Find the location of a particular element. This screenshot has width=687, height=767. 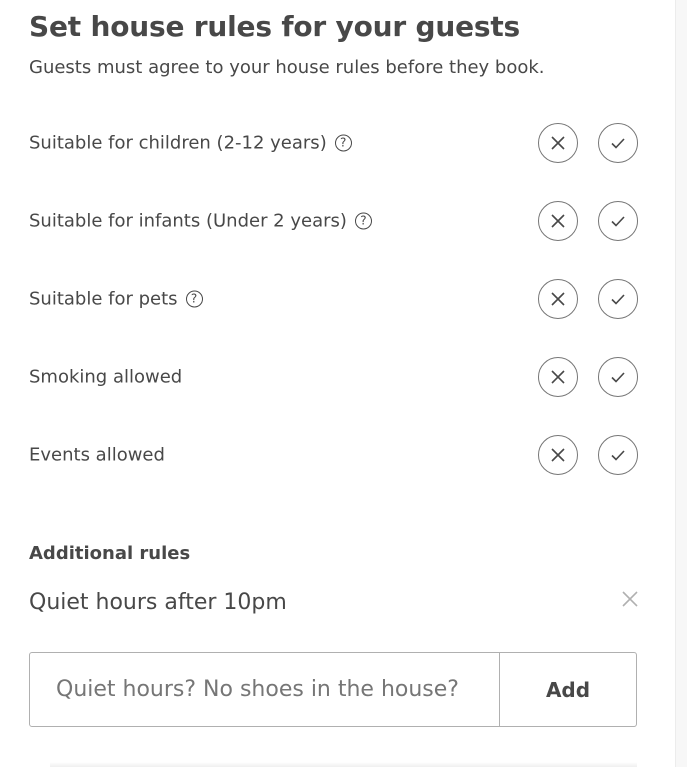

accept-pets-button is located at coordinates (618, 299).